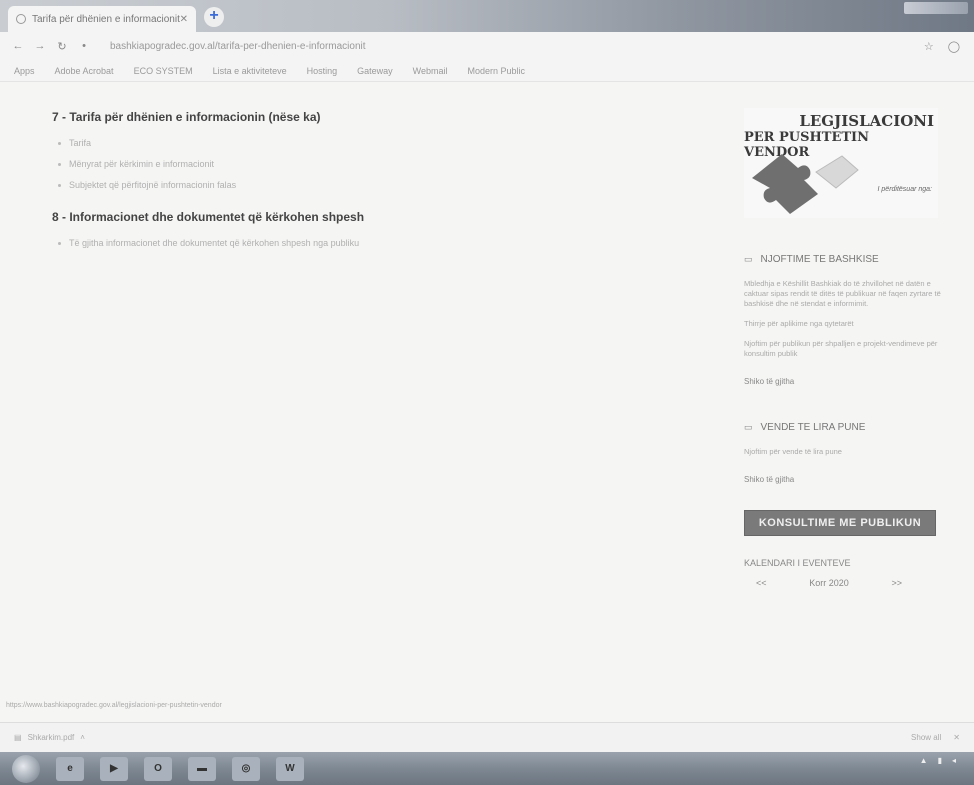 The width and height of the screenshot is (974, 785). I want to click on lock-icon: •, so click(84, 46).